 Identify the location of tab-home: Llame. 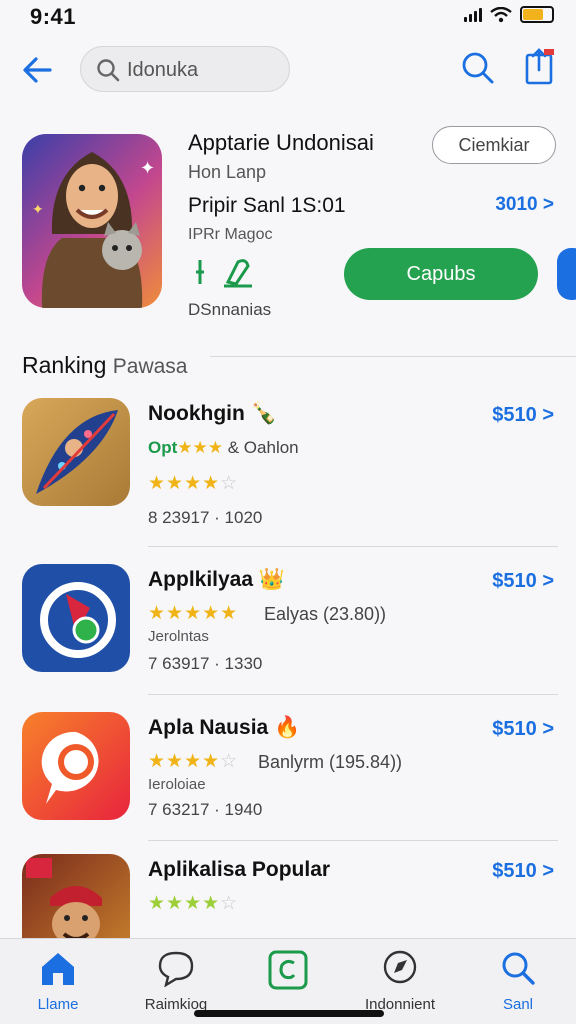
(58, 981).